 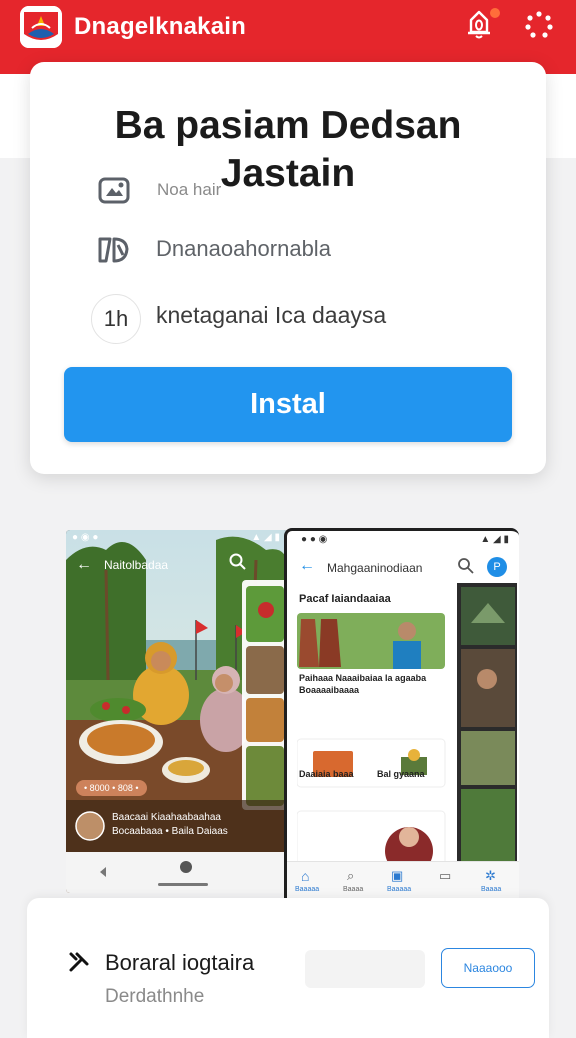 I want to click on right-status-bar: ● ● ◉ ▲ ◢ ▮, so click(x=405, y=539).